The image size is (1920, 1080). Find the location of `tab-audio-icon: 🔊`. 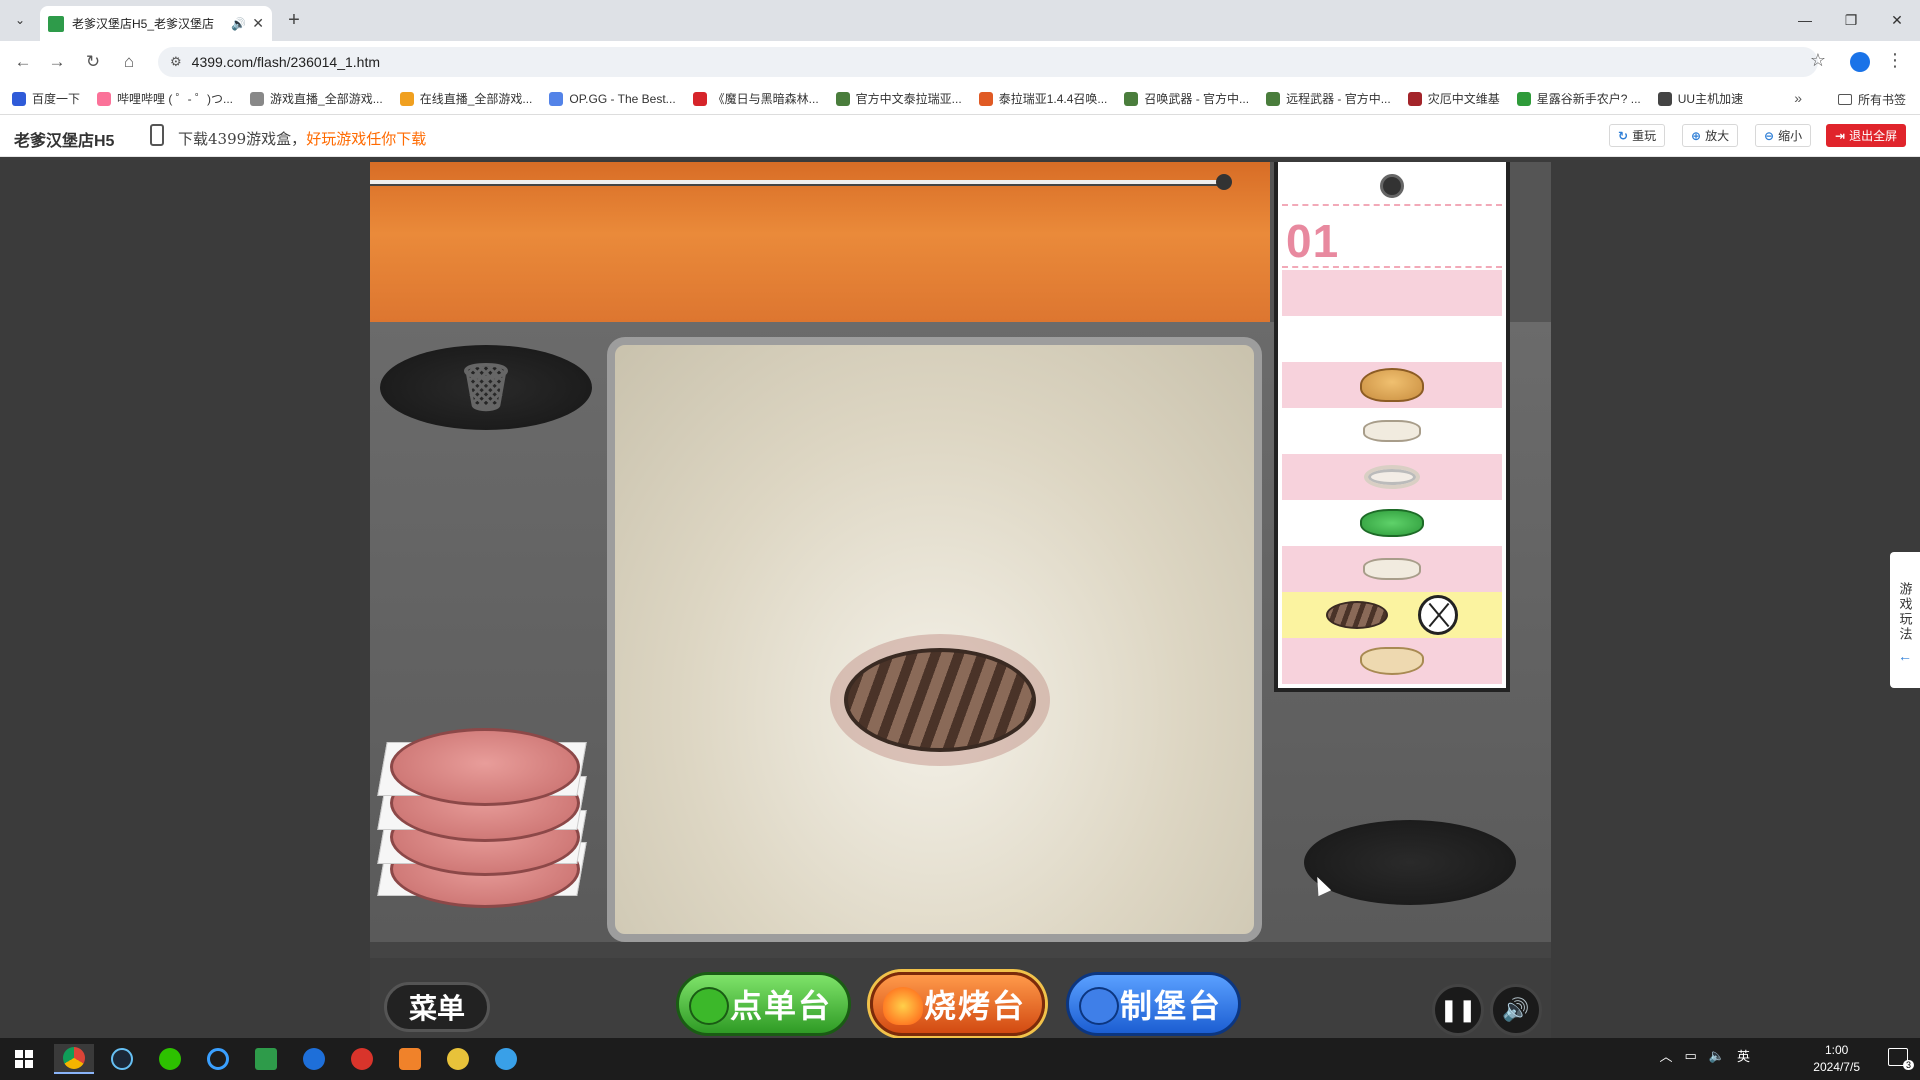

tab-audio-icon: 🔊 is located at coordinates (238, 24).